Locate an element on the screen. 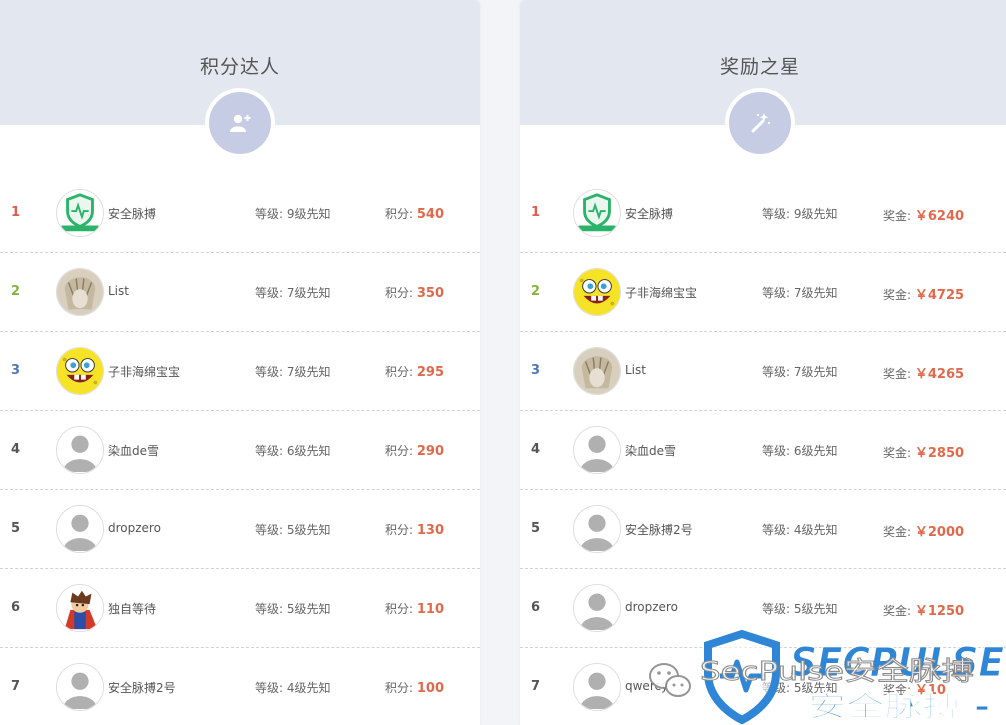 This screenshot has height=725, width=1006. points-value: 130 is located at coordinates (430, 530).